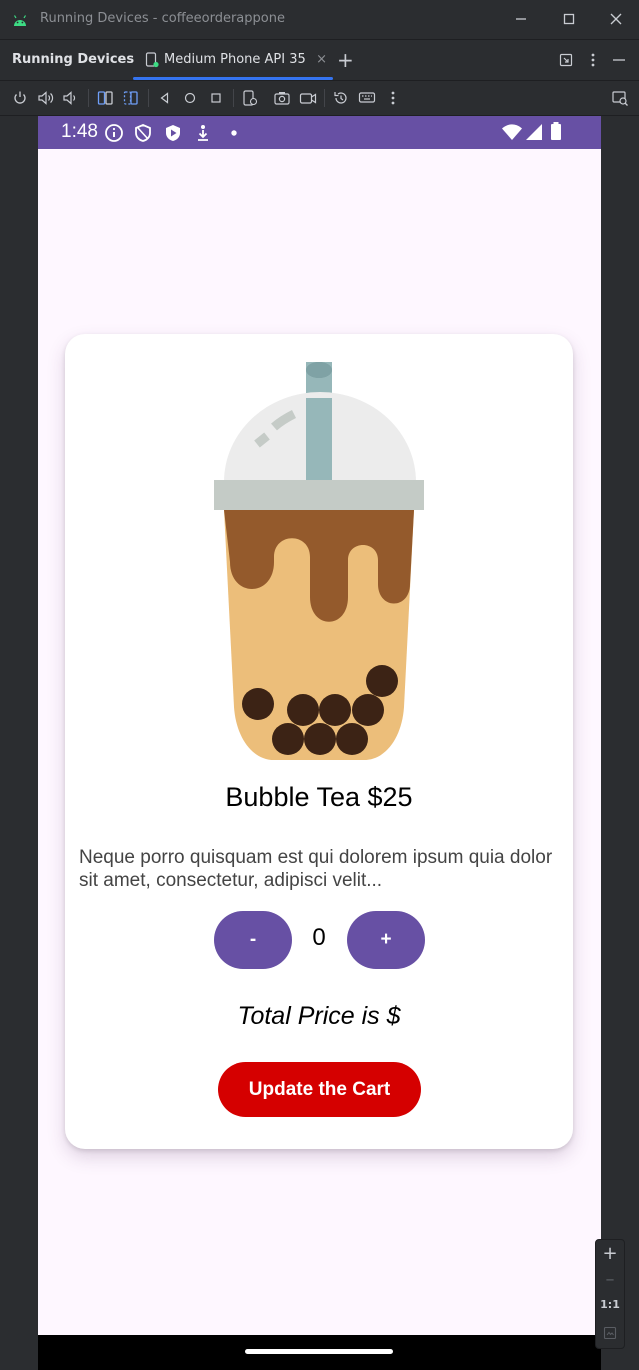 The image size is (639, 1370). What do you see at coordinates (233, 78) in the screenshot?
I see `active-tab-indicator` at bounding box center [233, 78].